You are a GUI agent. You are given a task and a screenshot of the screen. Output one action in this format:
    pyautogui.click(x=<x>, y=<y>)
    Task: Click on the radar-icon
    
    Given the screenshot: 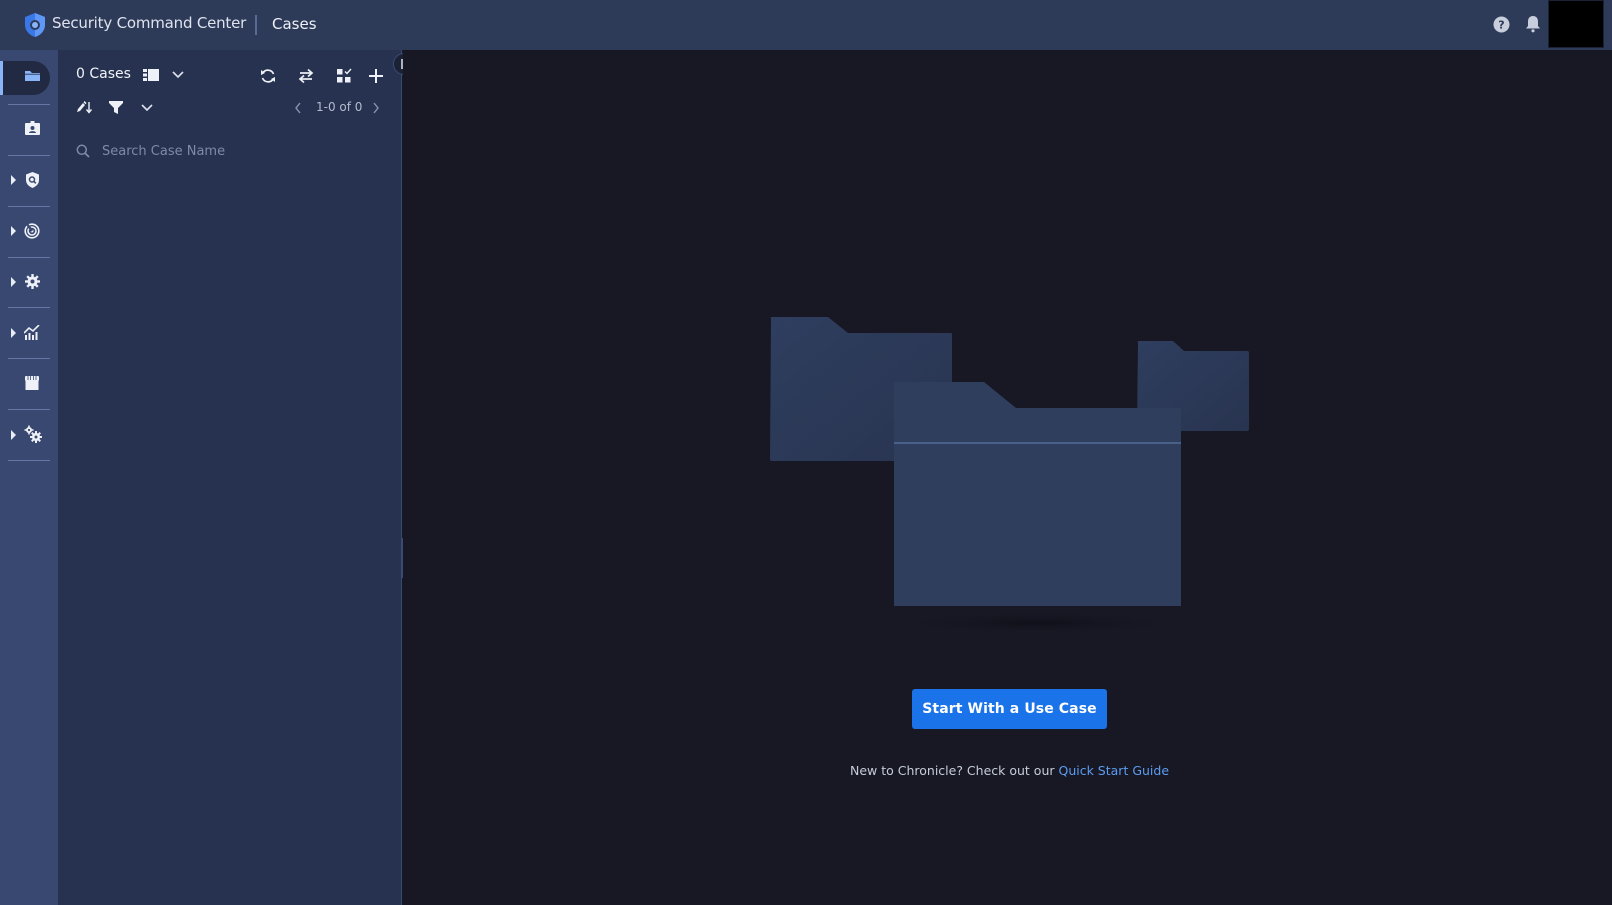 What is the action you would take?
    pyautogui.click(x=32, y=231)
    